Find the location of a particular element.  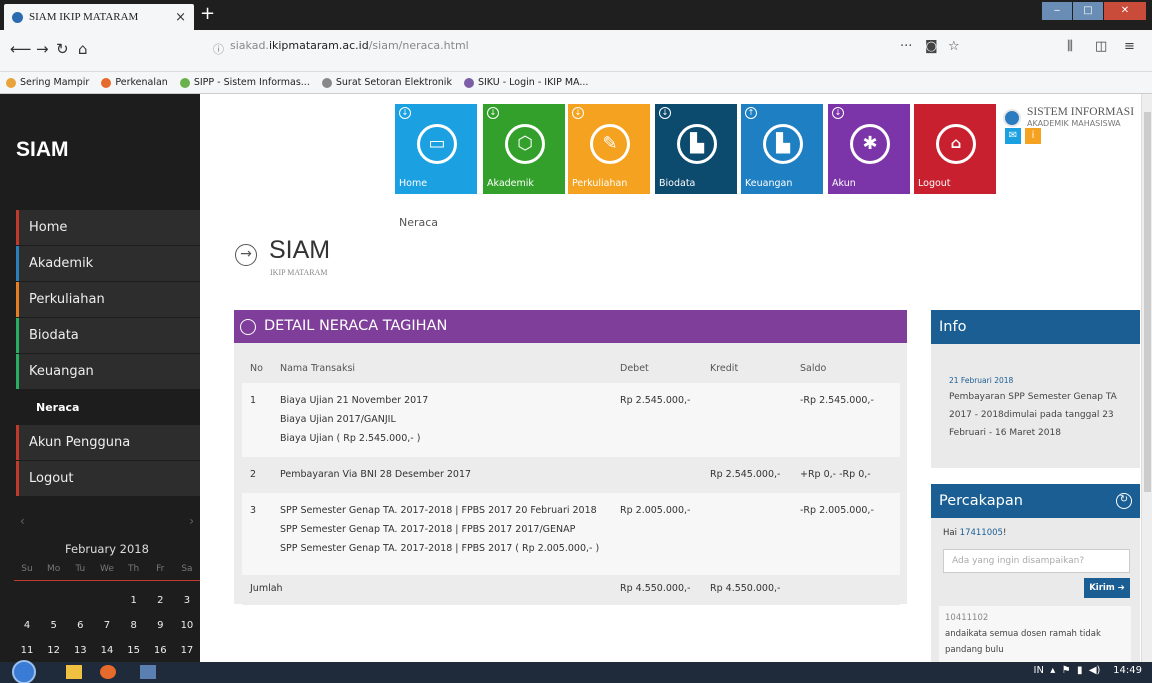

home-icon: ⌂ is located at coordinates (83, 49).